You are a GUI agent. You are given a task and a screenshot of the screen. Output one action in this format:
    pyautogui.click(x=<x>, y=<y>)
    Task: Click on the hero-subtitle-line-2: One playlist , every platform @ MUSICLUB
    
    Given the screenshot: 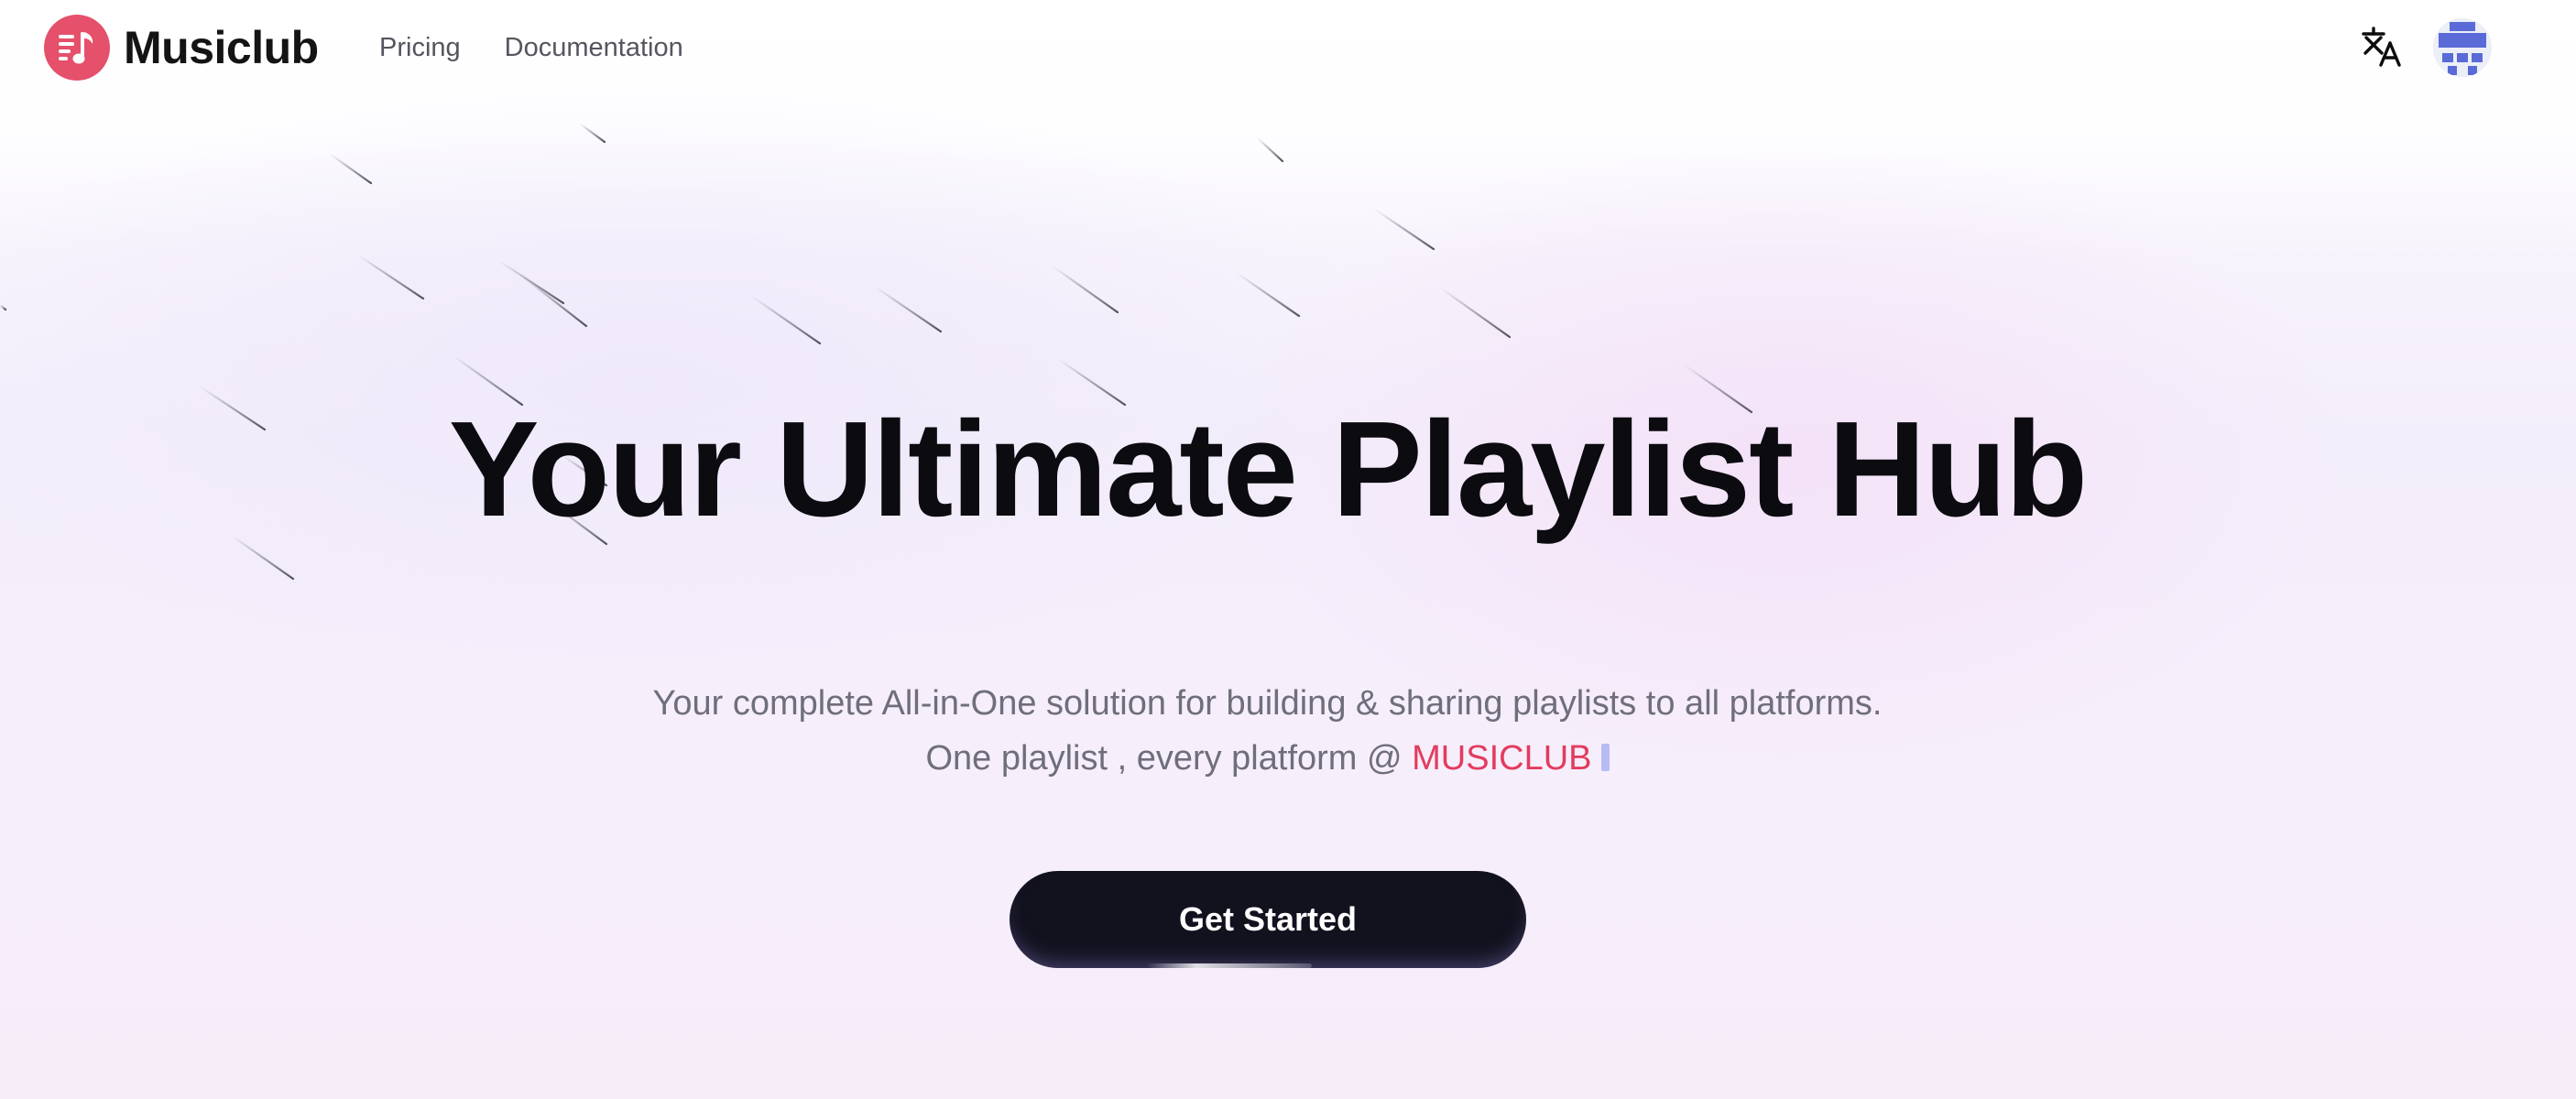 What is the action you would take?
    pyautogui.click(x=1268, y=758)
    